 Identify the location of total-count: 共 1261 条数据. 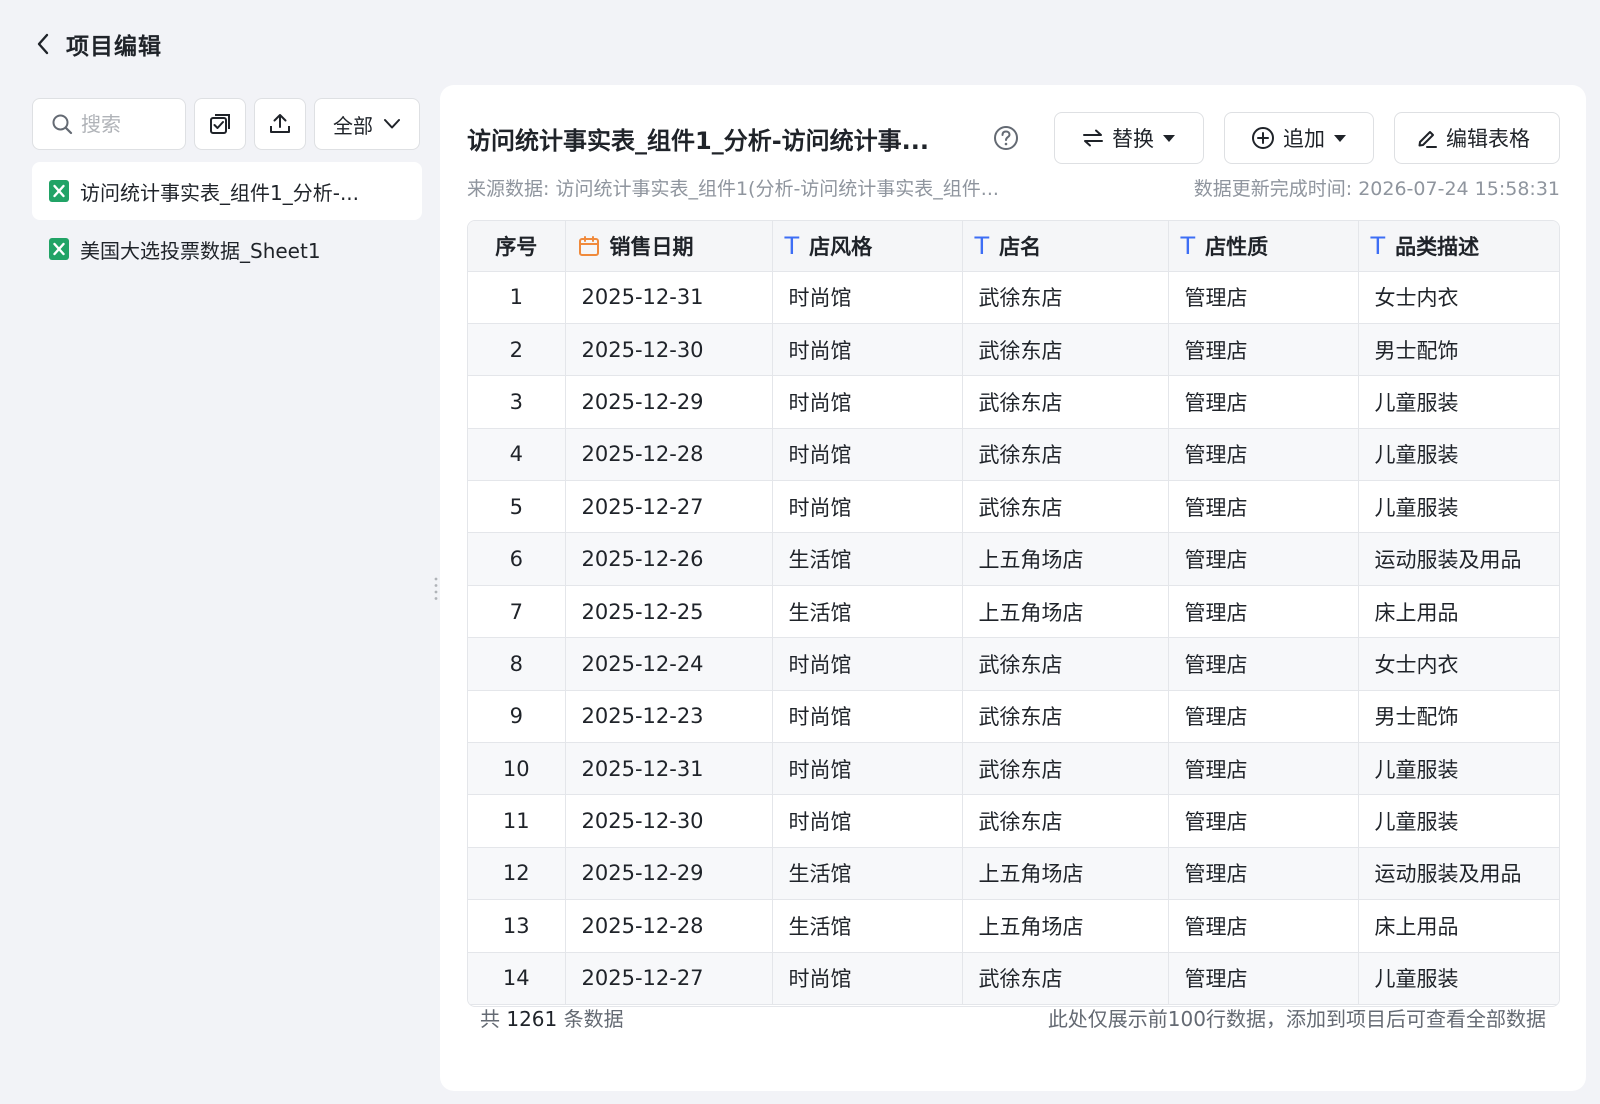
(552, 1018).